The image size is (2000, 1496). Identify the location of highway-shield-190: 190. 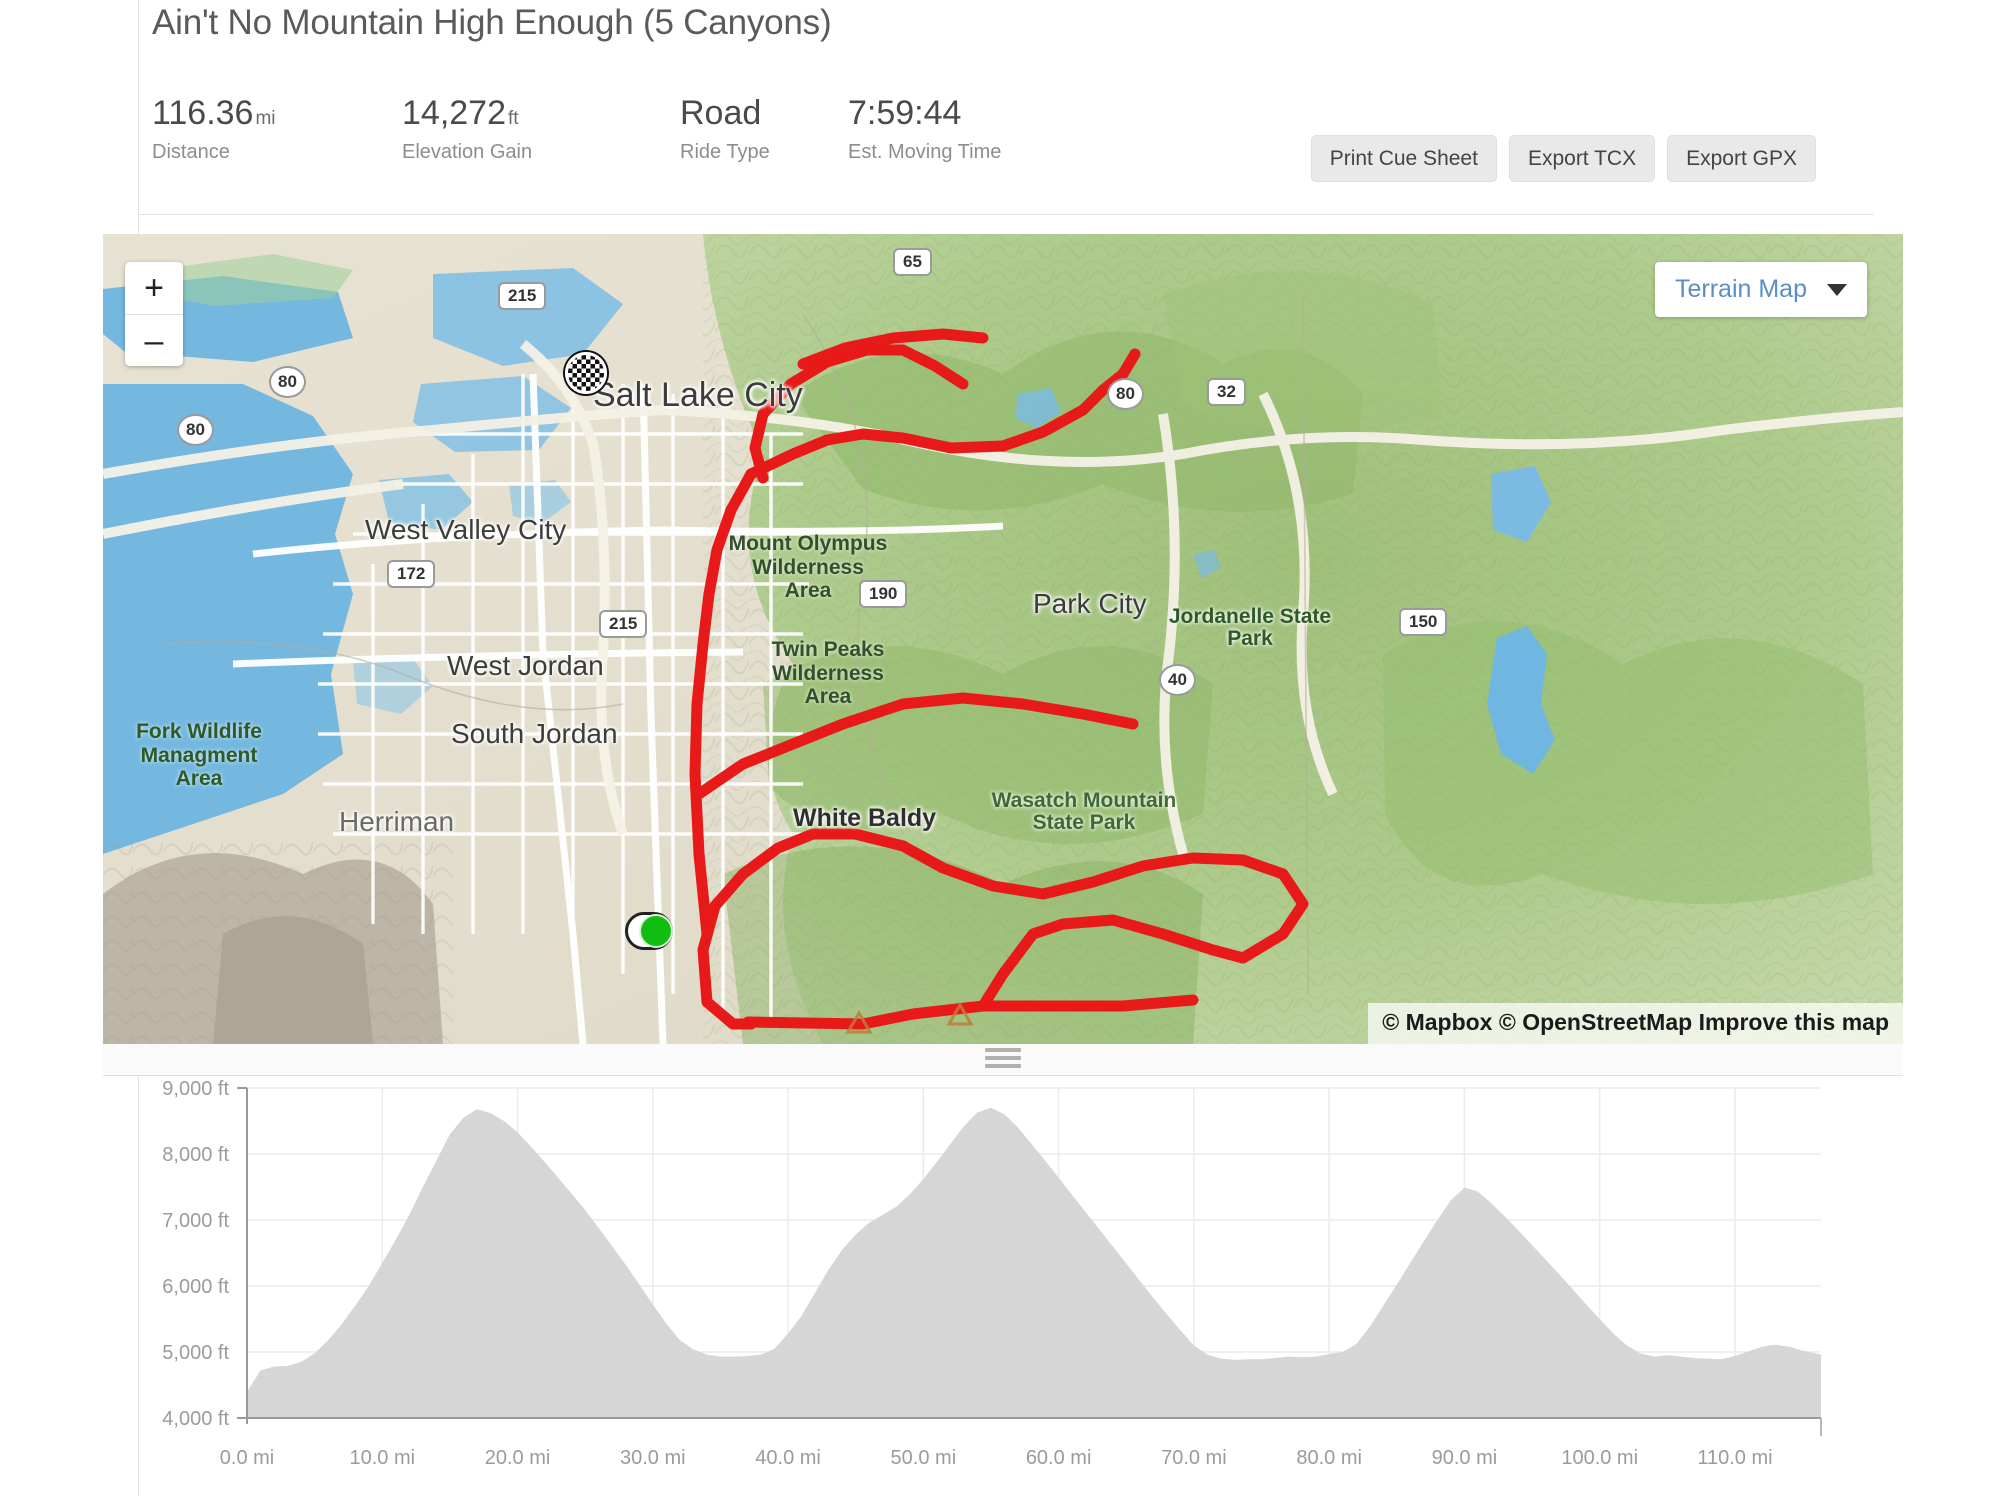
(883, 594).